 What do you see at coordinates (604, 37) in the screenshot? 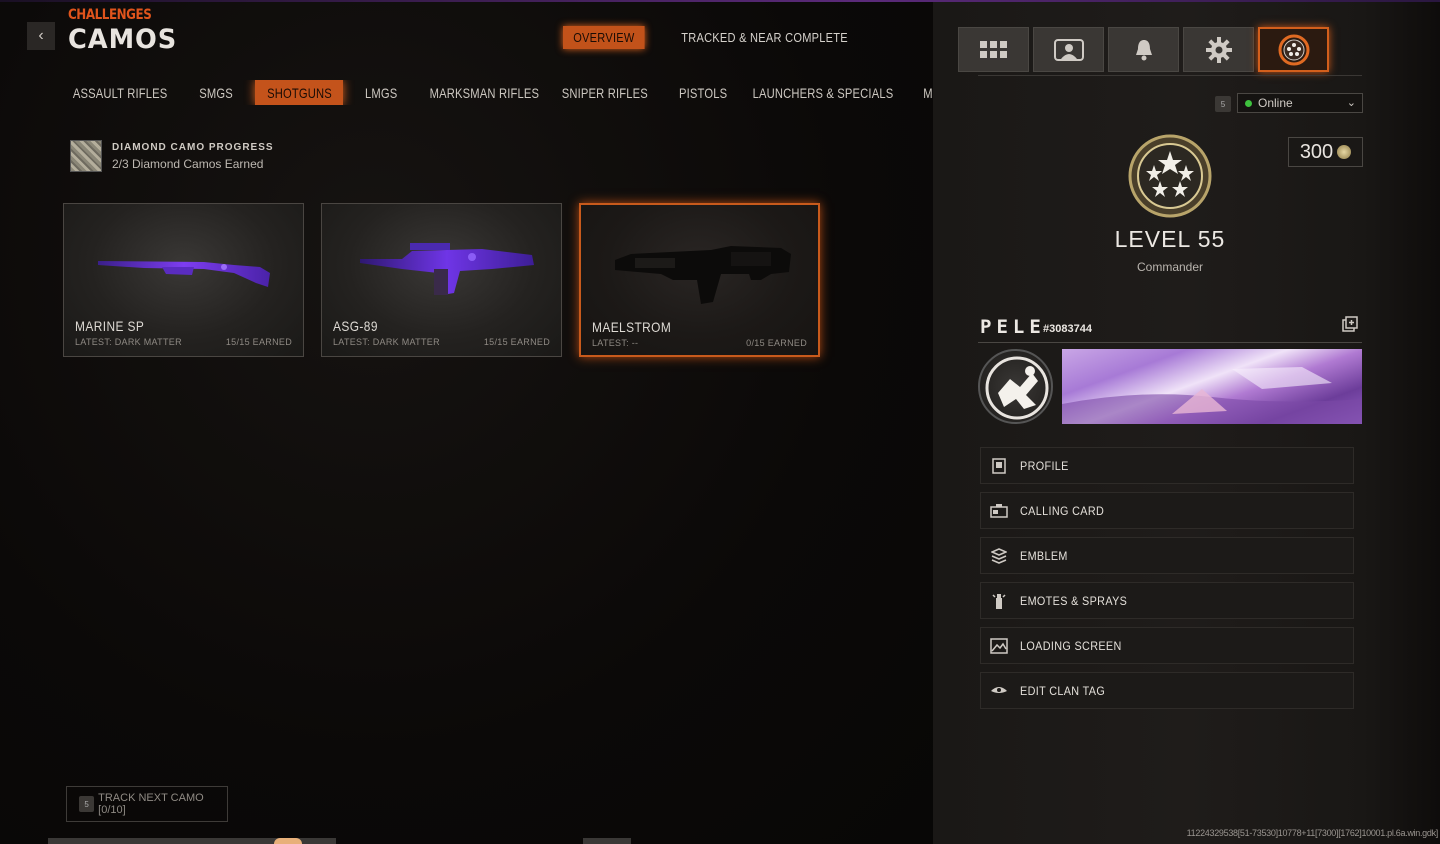
I see `tab-overview: OVERVIEW` at bounding box center [604, 37].